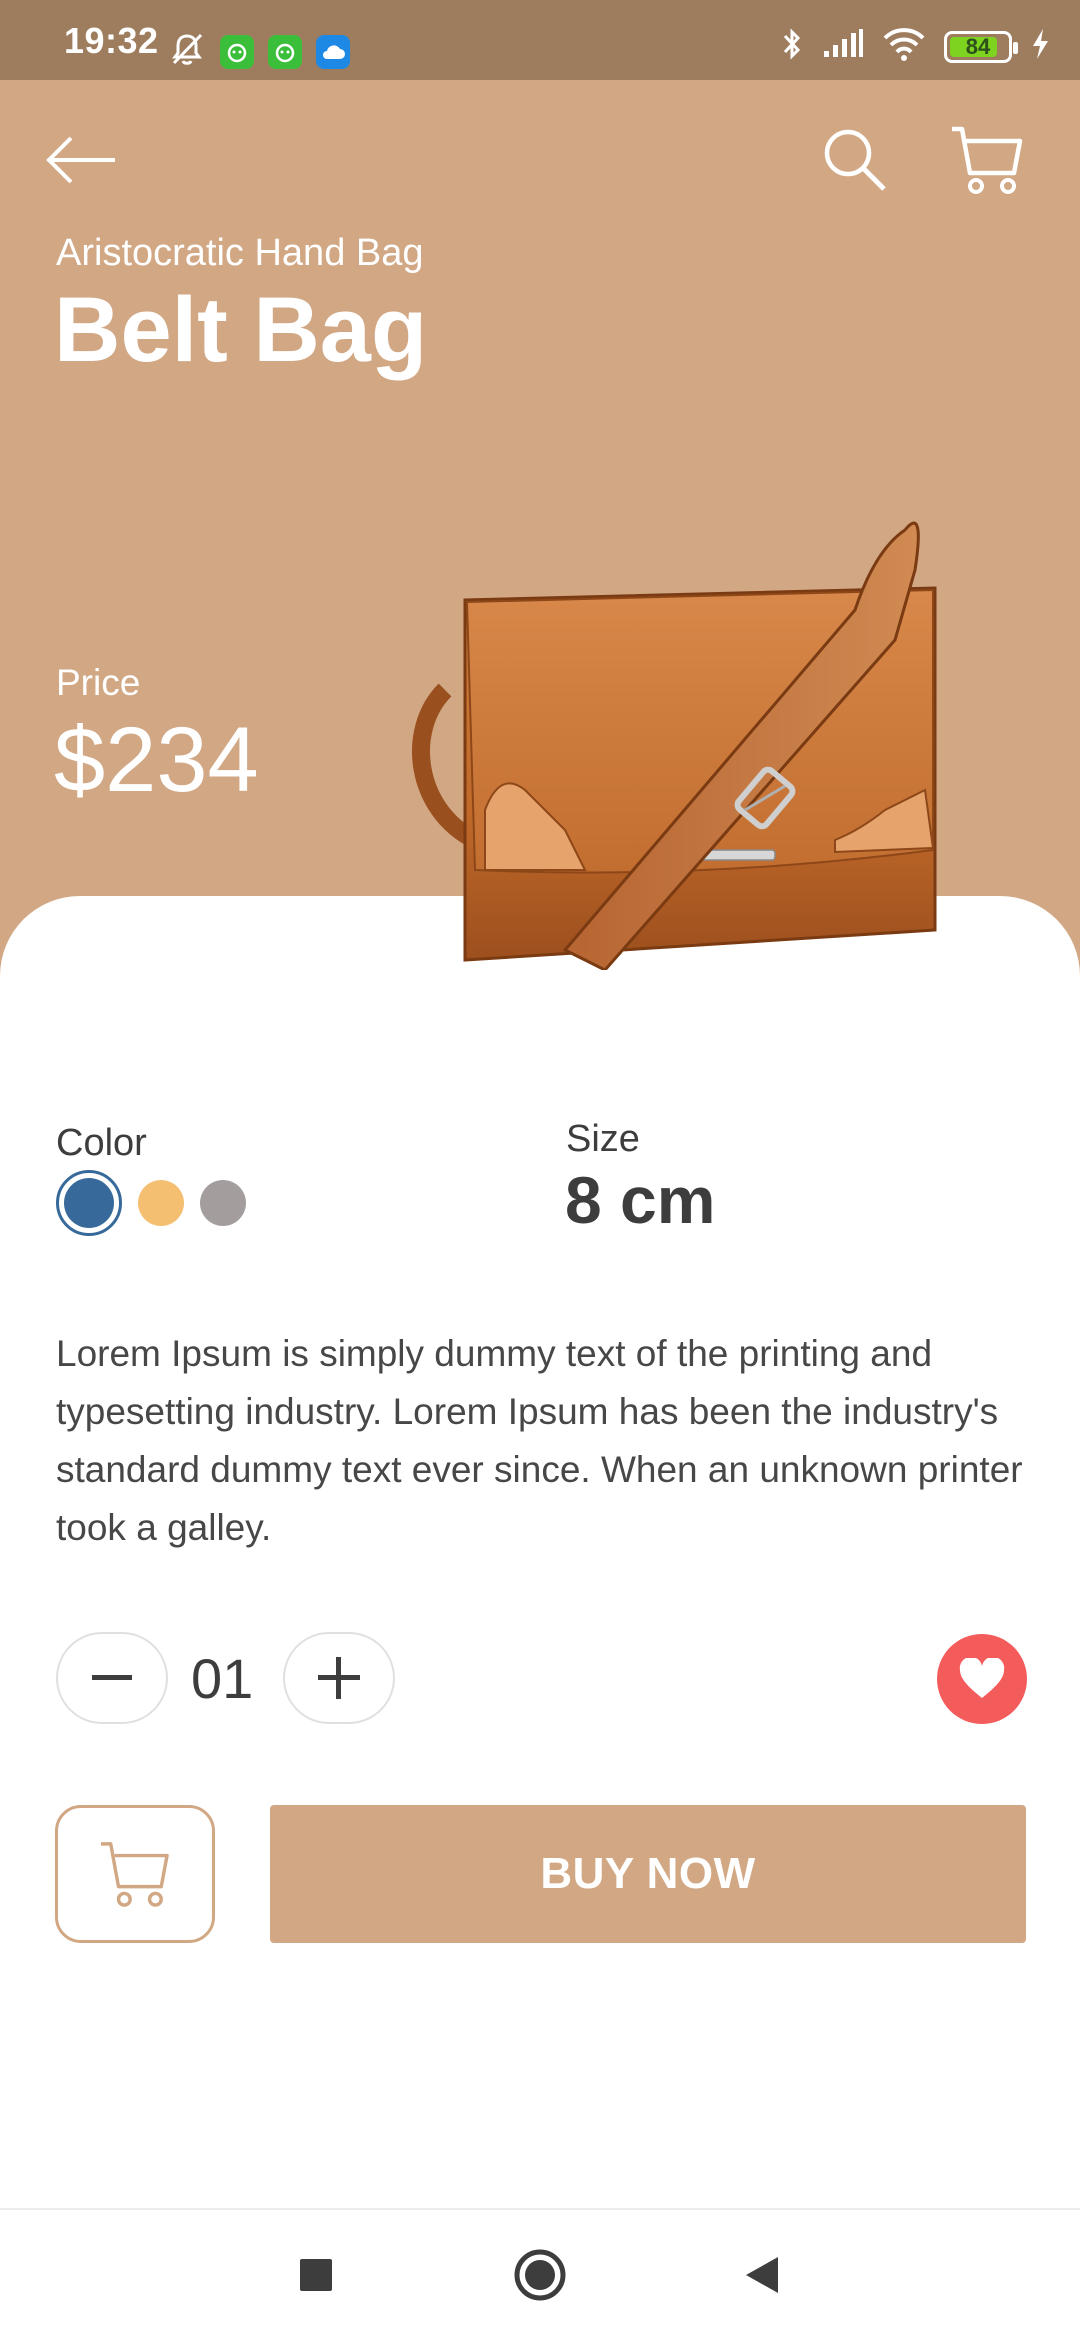  Describe the element at coordinates (648, 1874) in the screenshot. I see `buy-now-button: BUY NOW` at that location.